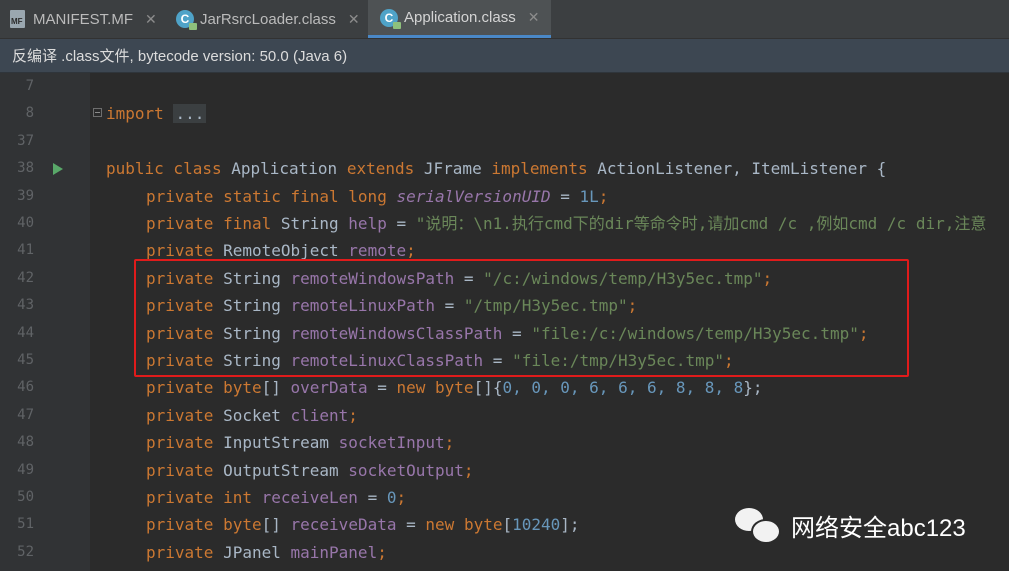  I want to click on manifest-file-icon: MF, so click(18, 19).